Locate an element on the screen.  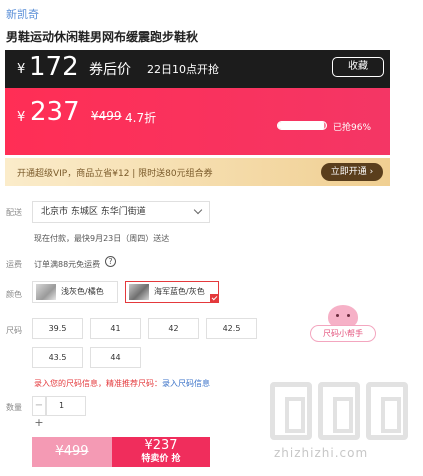
vip-promo-bar: 开通超级VIP，商品立省¥12 | 限时送80元组合券 立即开通 › is located at coordinates (197, 172).